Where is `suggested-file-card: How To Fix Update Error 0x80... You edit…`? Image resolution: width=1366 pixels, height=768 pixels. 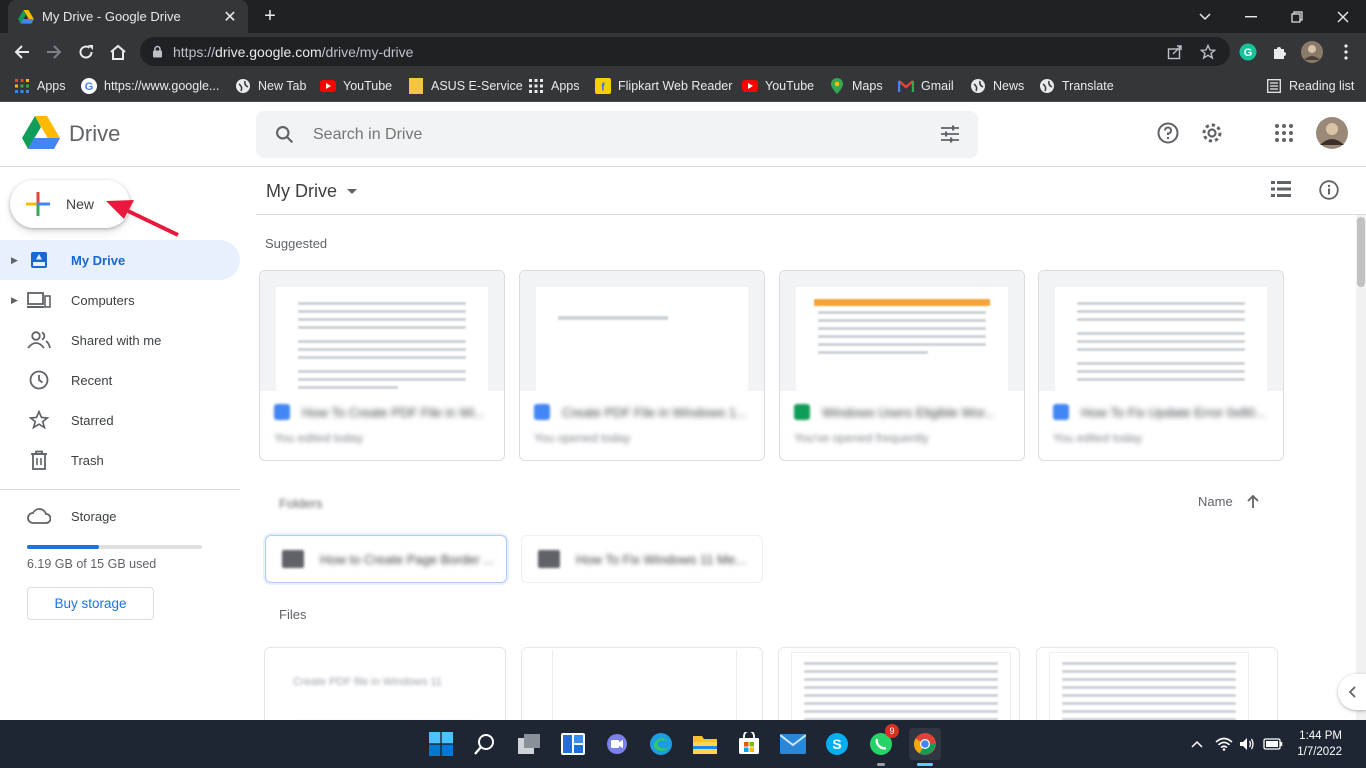 suggested-file-card: How To Fix Update Error 0x80... You edit… is located at coordinates (1161, 365).